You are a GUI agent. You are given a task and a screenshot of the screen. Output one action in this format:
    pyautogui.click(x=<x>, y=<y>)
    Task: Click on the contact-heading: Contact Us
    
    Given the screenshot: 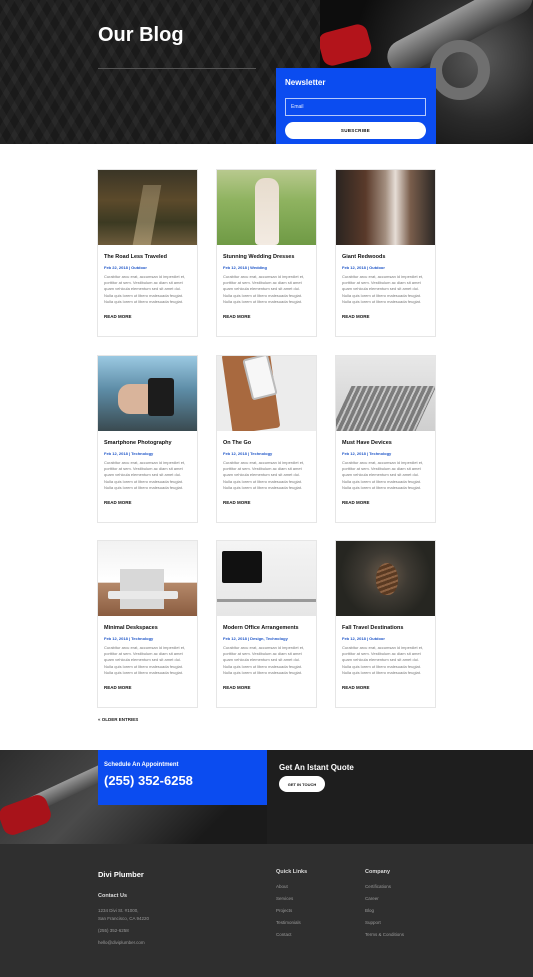 What is the action you would take?
    pyautogui.click(x=113, y=896)
    